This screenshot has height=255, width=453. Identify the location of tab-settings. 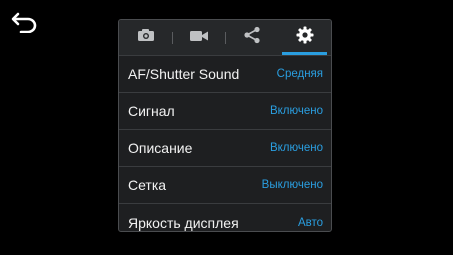
(304, 37).